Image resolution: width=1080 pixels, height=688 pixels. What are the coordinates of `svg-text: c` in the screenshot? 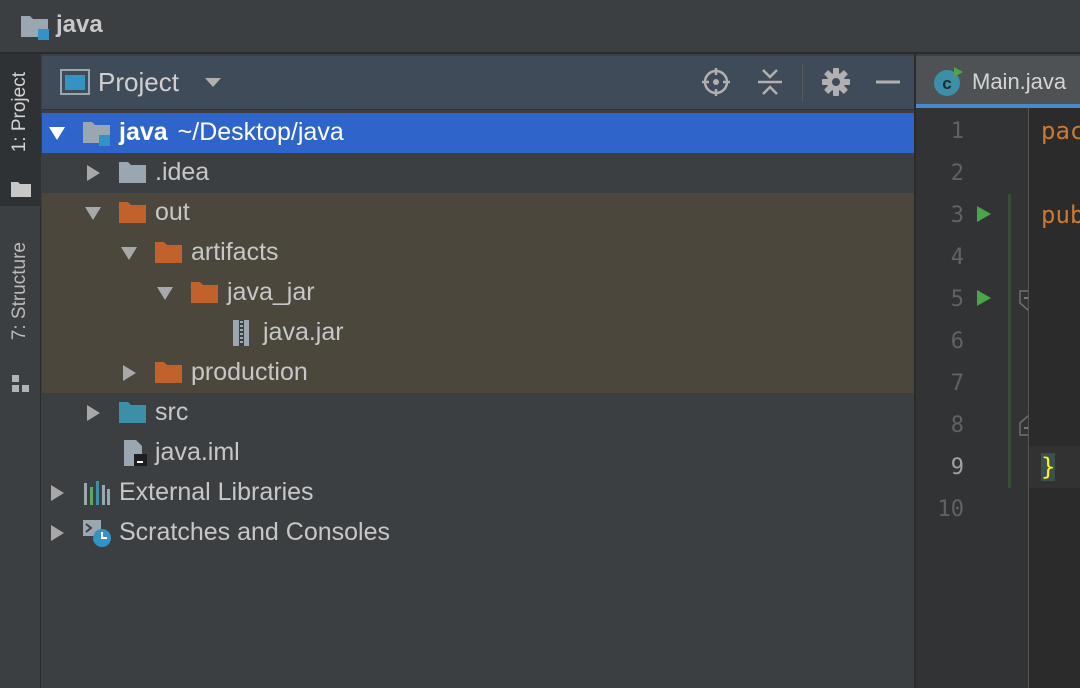 It's located at (946, 83).